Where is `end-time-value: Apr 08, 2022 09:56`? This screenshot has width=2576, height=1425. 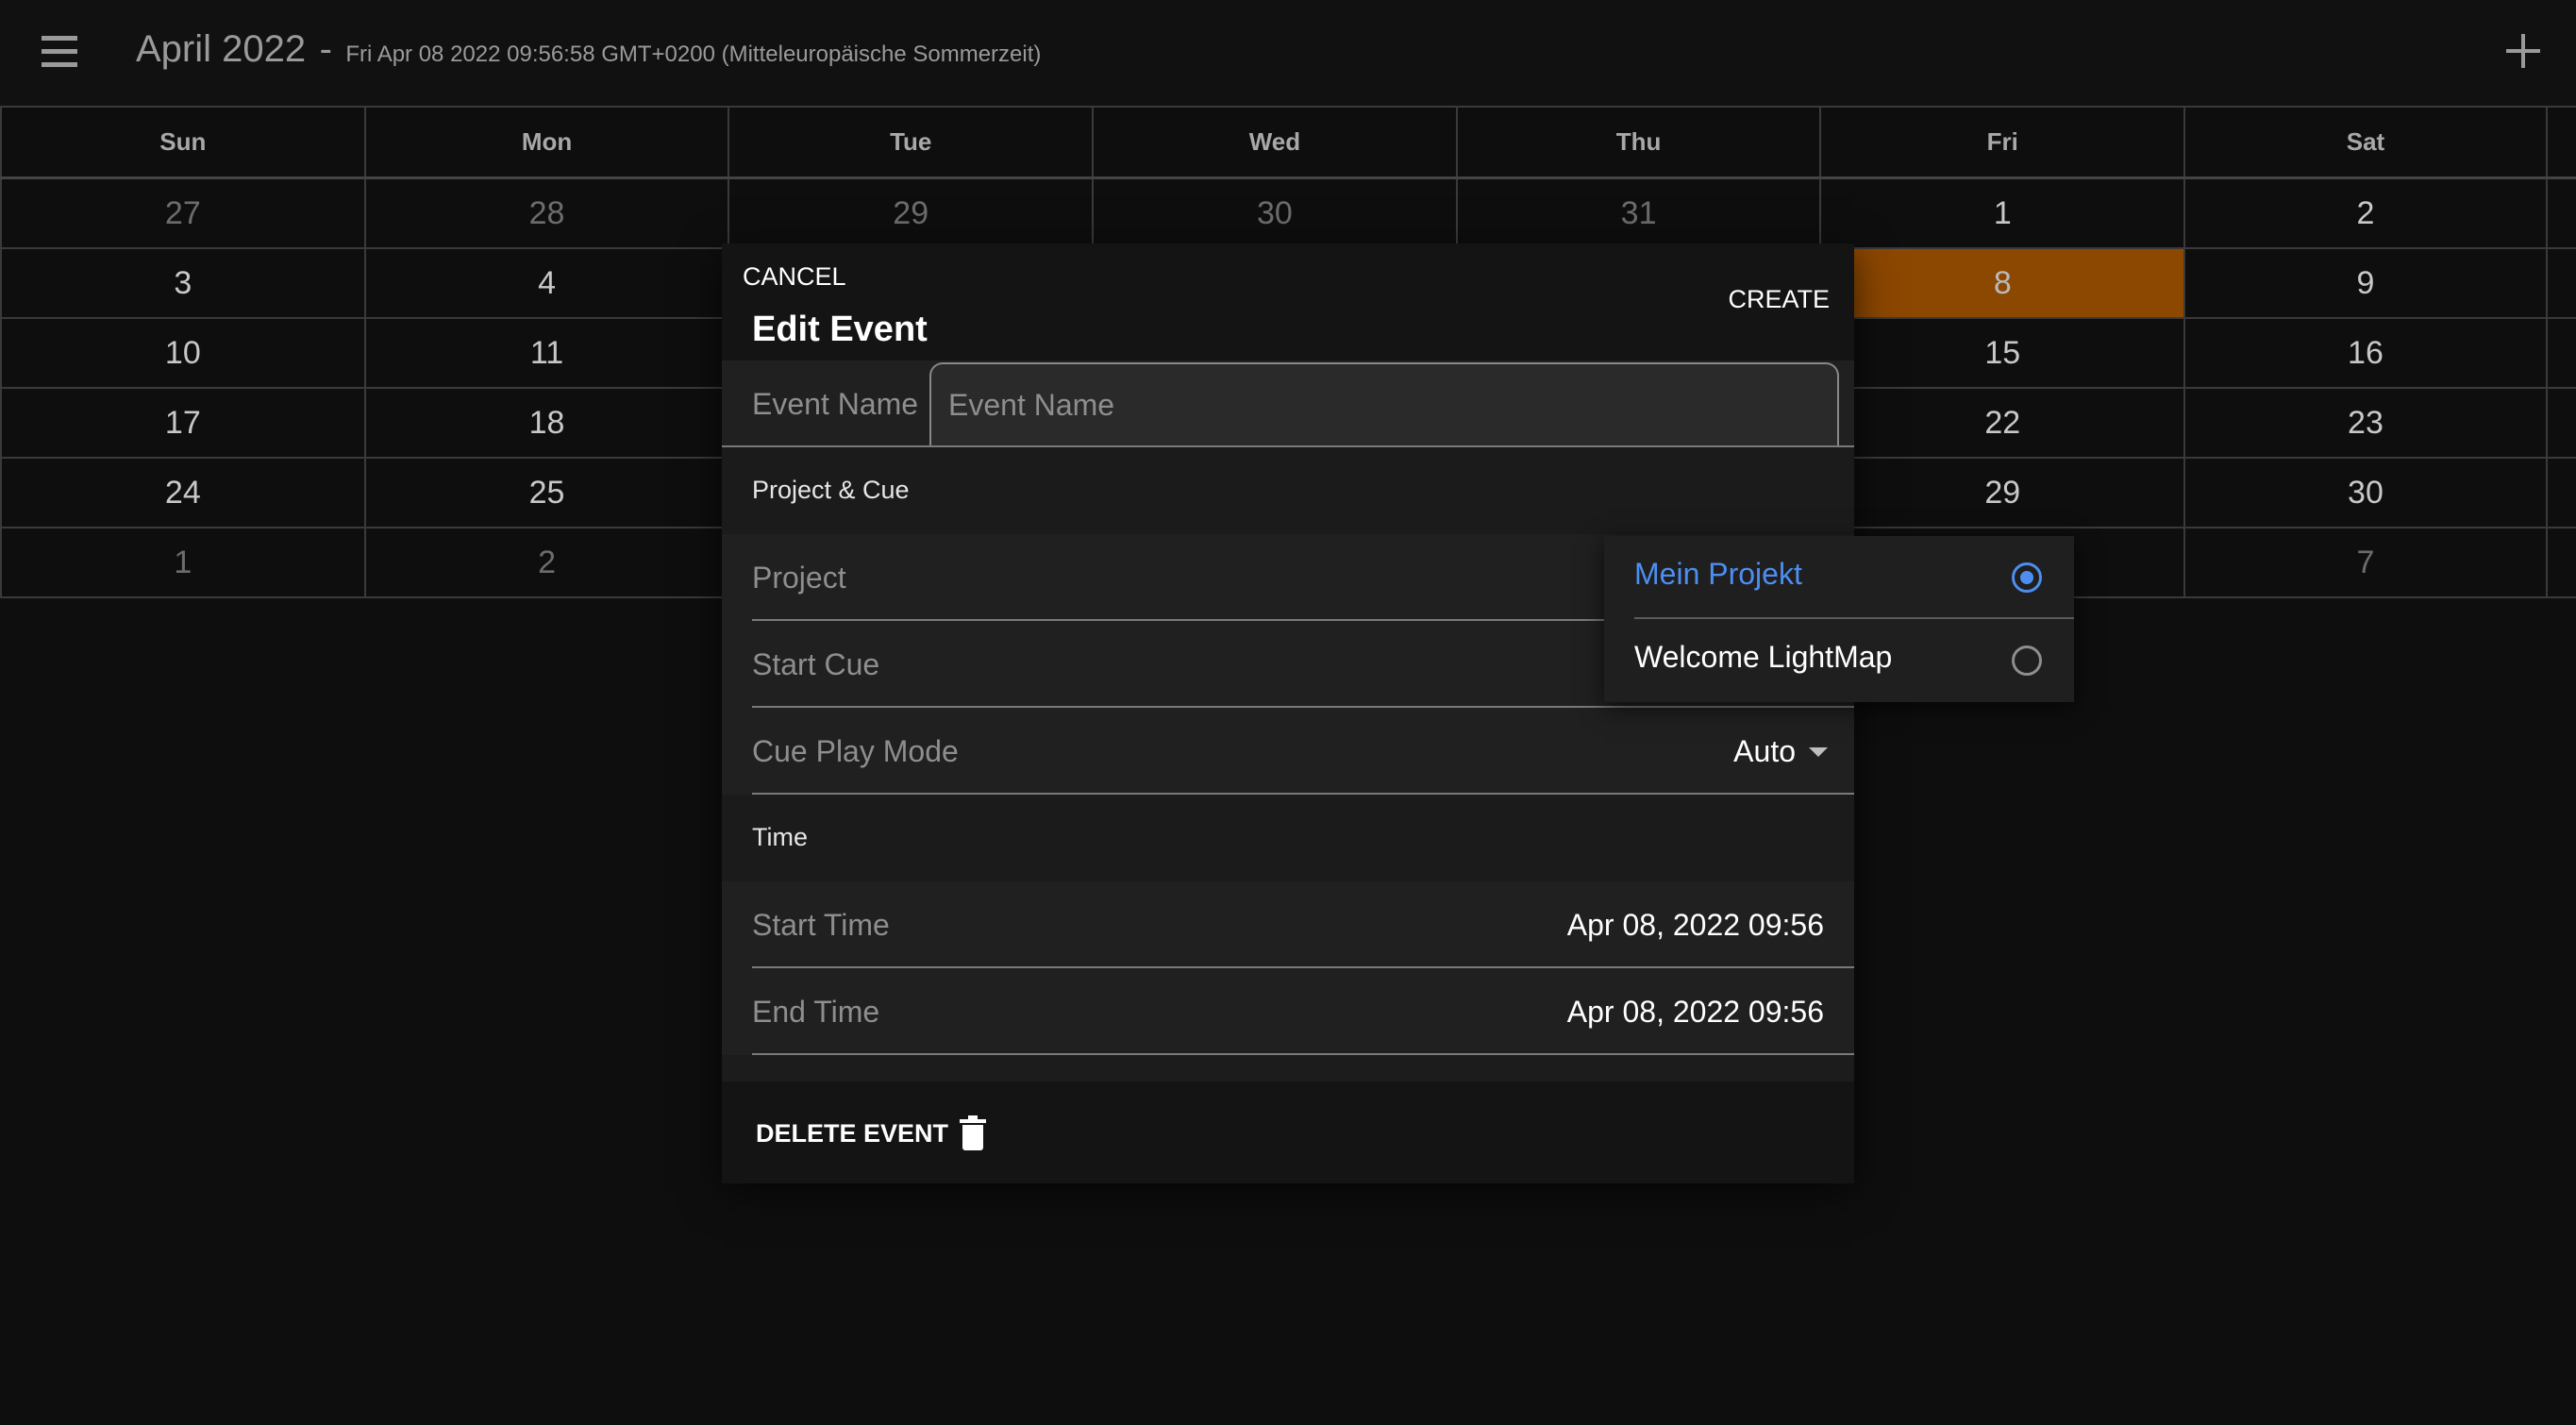 end-time-value: Apr 08, 2022 09:56 is located at coordinates (1695, 1012).